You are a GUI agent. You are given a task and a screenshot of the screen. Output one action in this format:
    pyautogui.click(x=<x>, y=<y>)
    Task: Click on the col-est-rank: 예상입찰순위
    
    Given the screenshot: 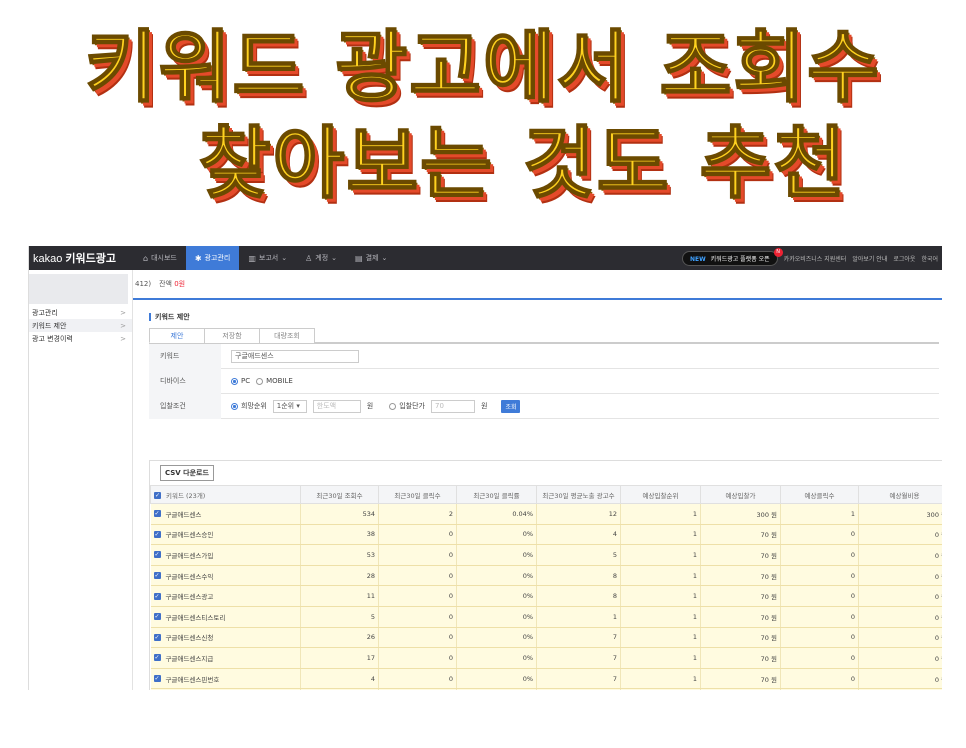 What is the action you would take?
    pyautogui.click(x=660, y=494)
    